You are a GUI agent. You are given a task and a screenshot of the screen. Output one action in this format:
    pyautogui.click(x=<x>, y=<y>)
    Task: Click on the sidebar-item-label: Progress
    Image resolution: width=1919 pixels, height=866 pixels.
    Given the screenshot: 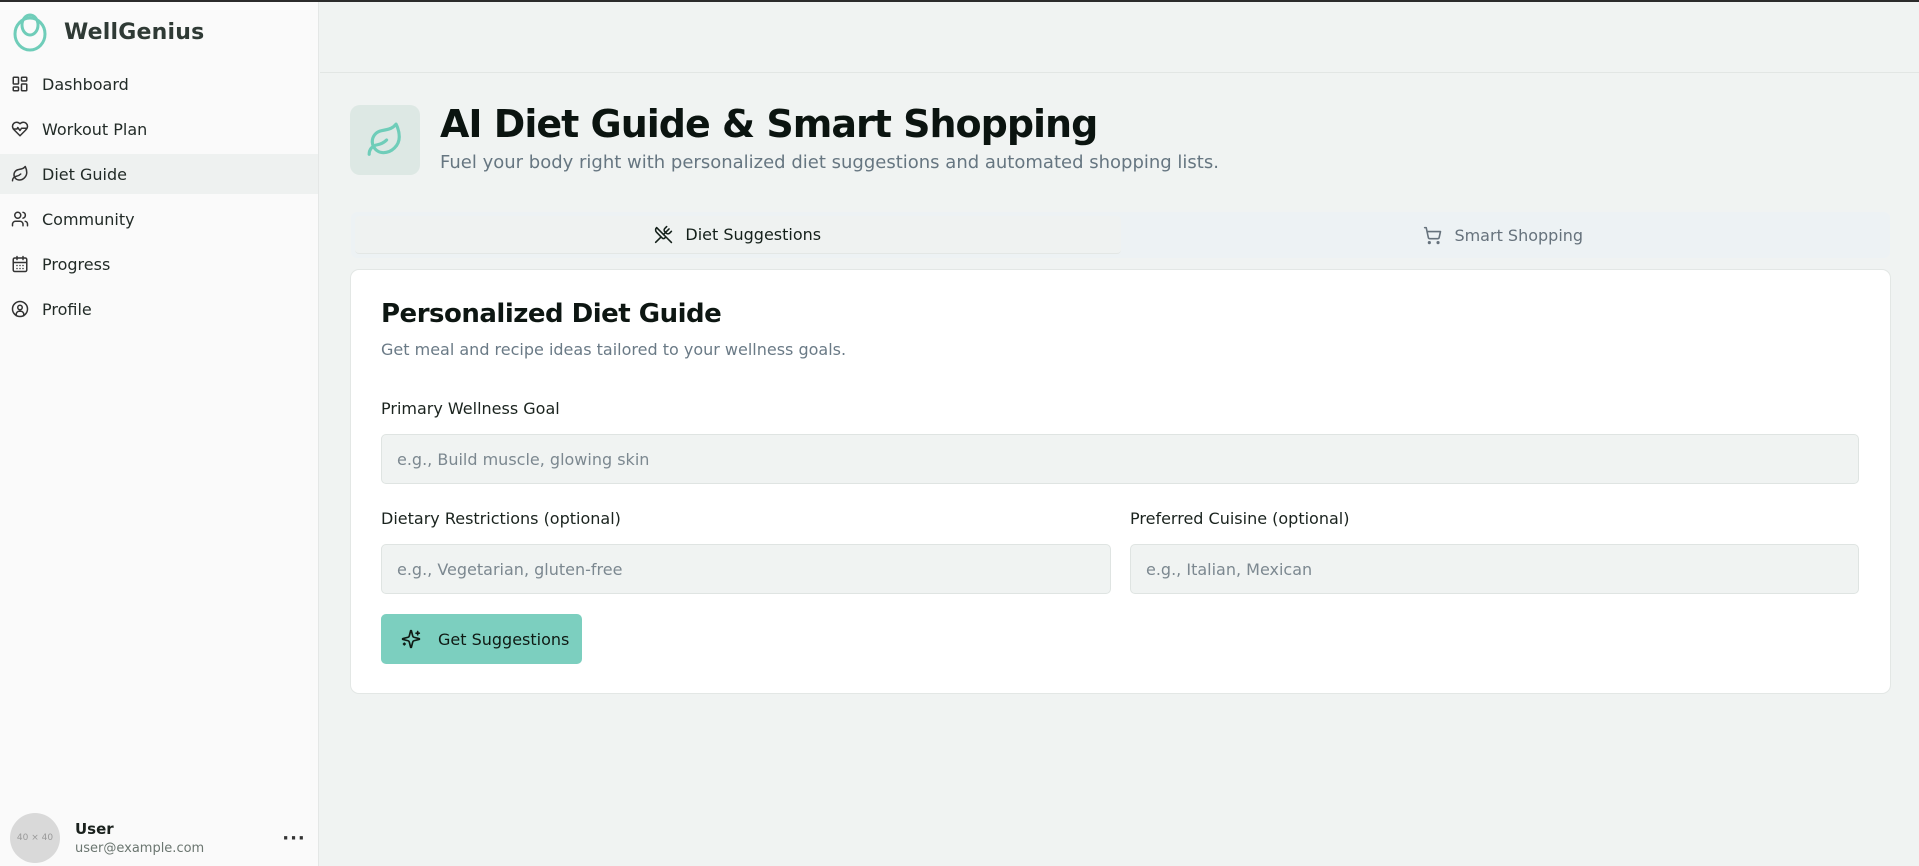 What is the action you would take?
    pyautogui.click(x=76, y=264)
    